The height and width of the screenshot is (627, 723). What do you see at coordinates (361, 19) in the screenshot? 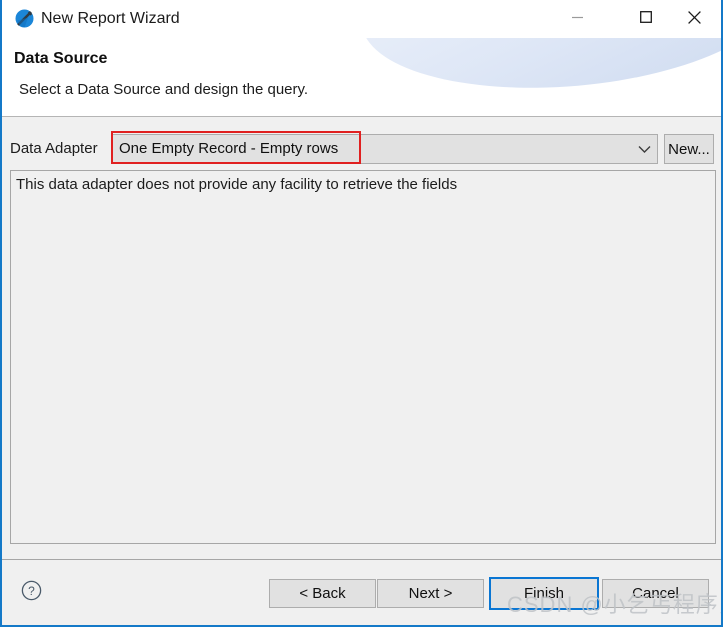
I see `title-bar: New Report Wizard` at bounding box center [361, 19].